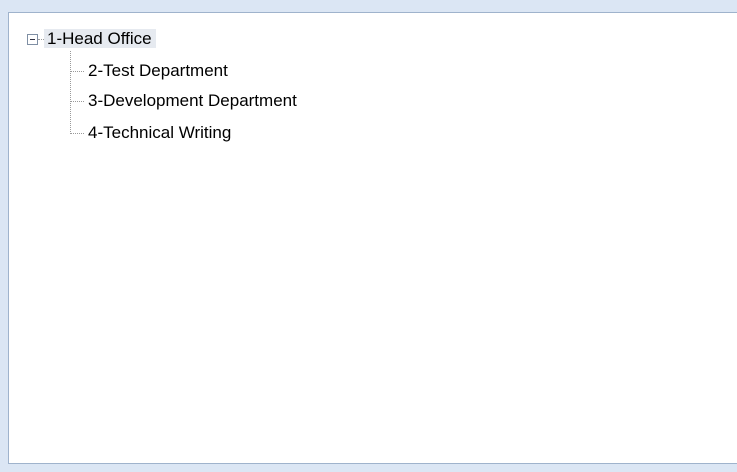 The height and width of the screenshot is (472, 737). I want to click on tree-node-label: 4-Technical Writing, so click(160, 132).